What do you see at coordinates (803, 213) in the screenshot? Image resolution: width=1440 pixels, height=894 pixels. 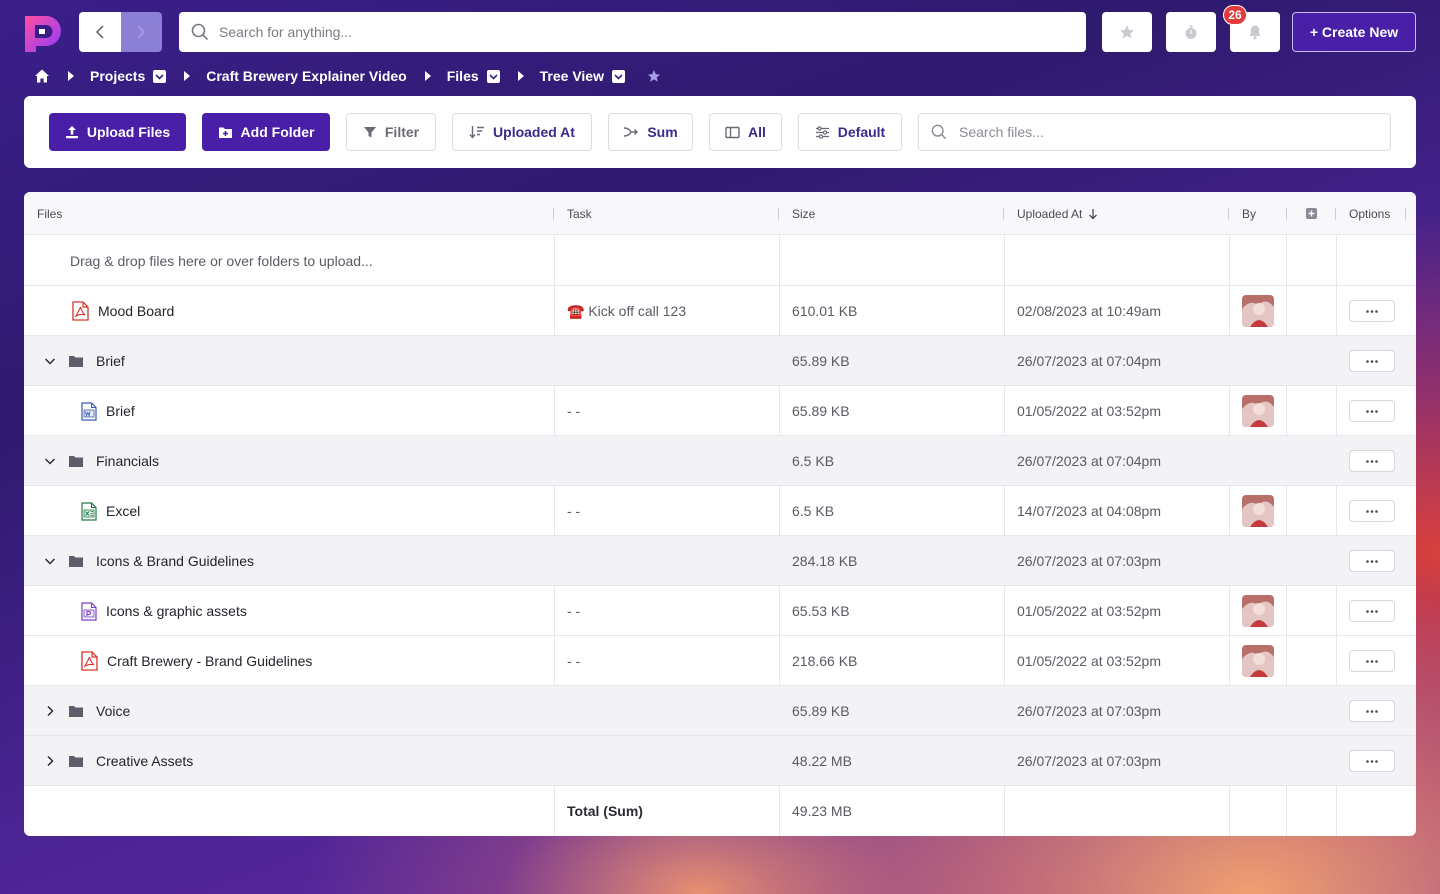 I see `column-header-size: Size` at bounding box center [803, 213].